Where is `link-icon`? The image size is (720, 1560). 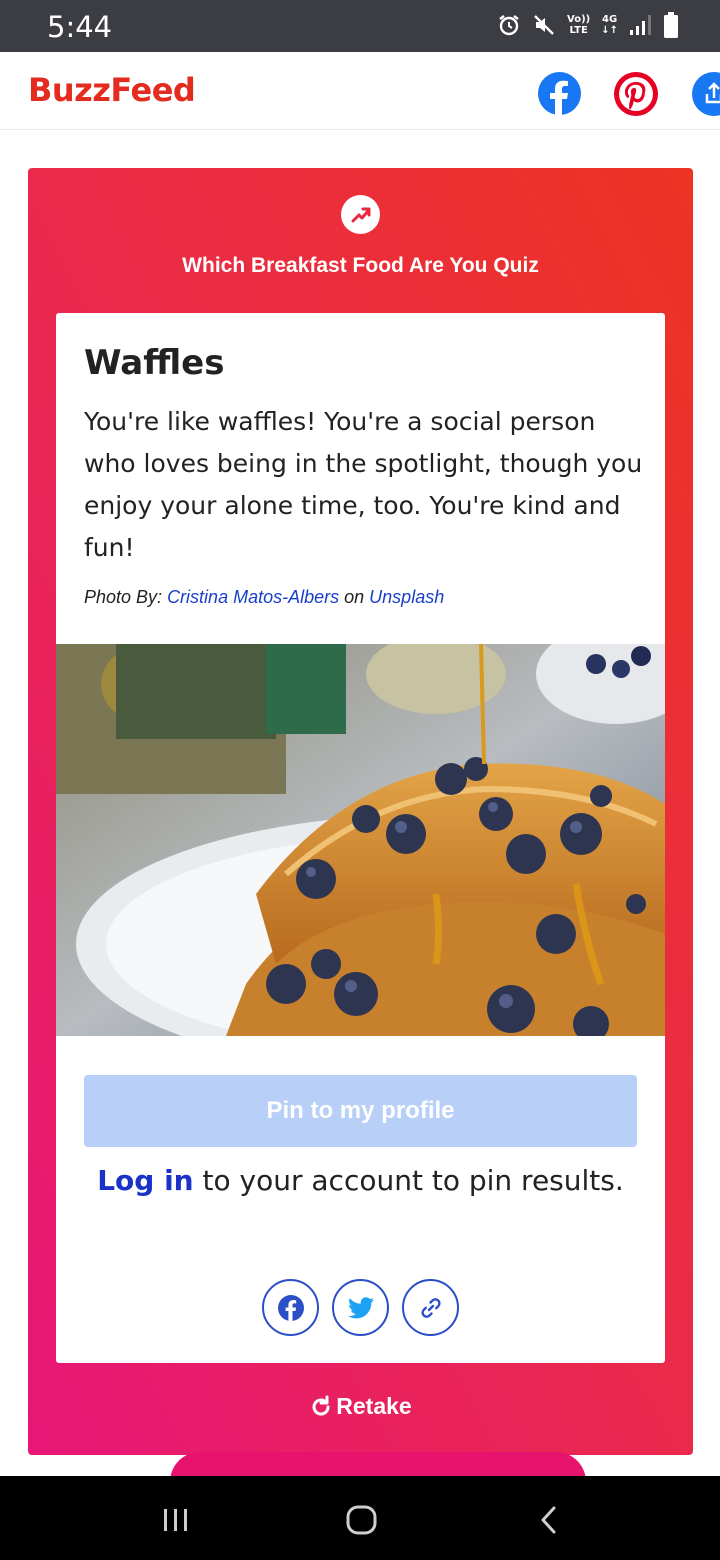
link-icon is located at coordinates (430, 1307).